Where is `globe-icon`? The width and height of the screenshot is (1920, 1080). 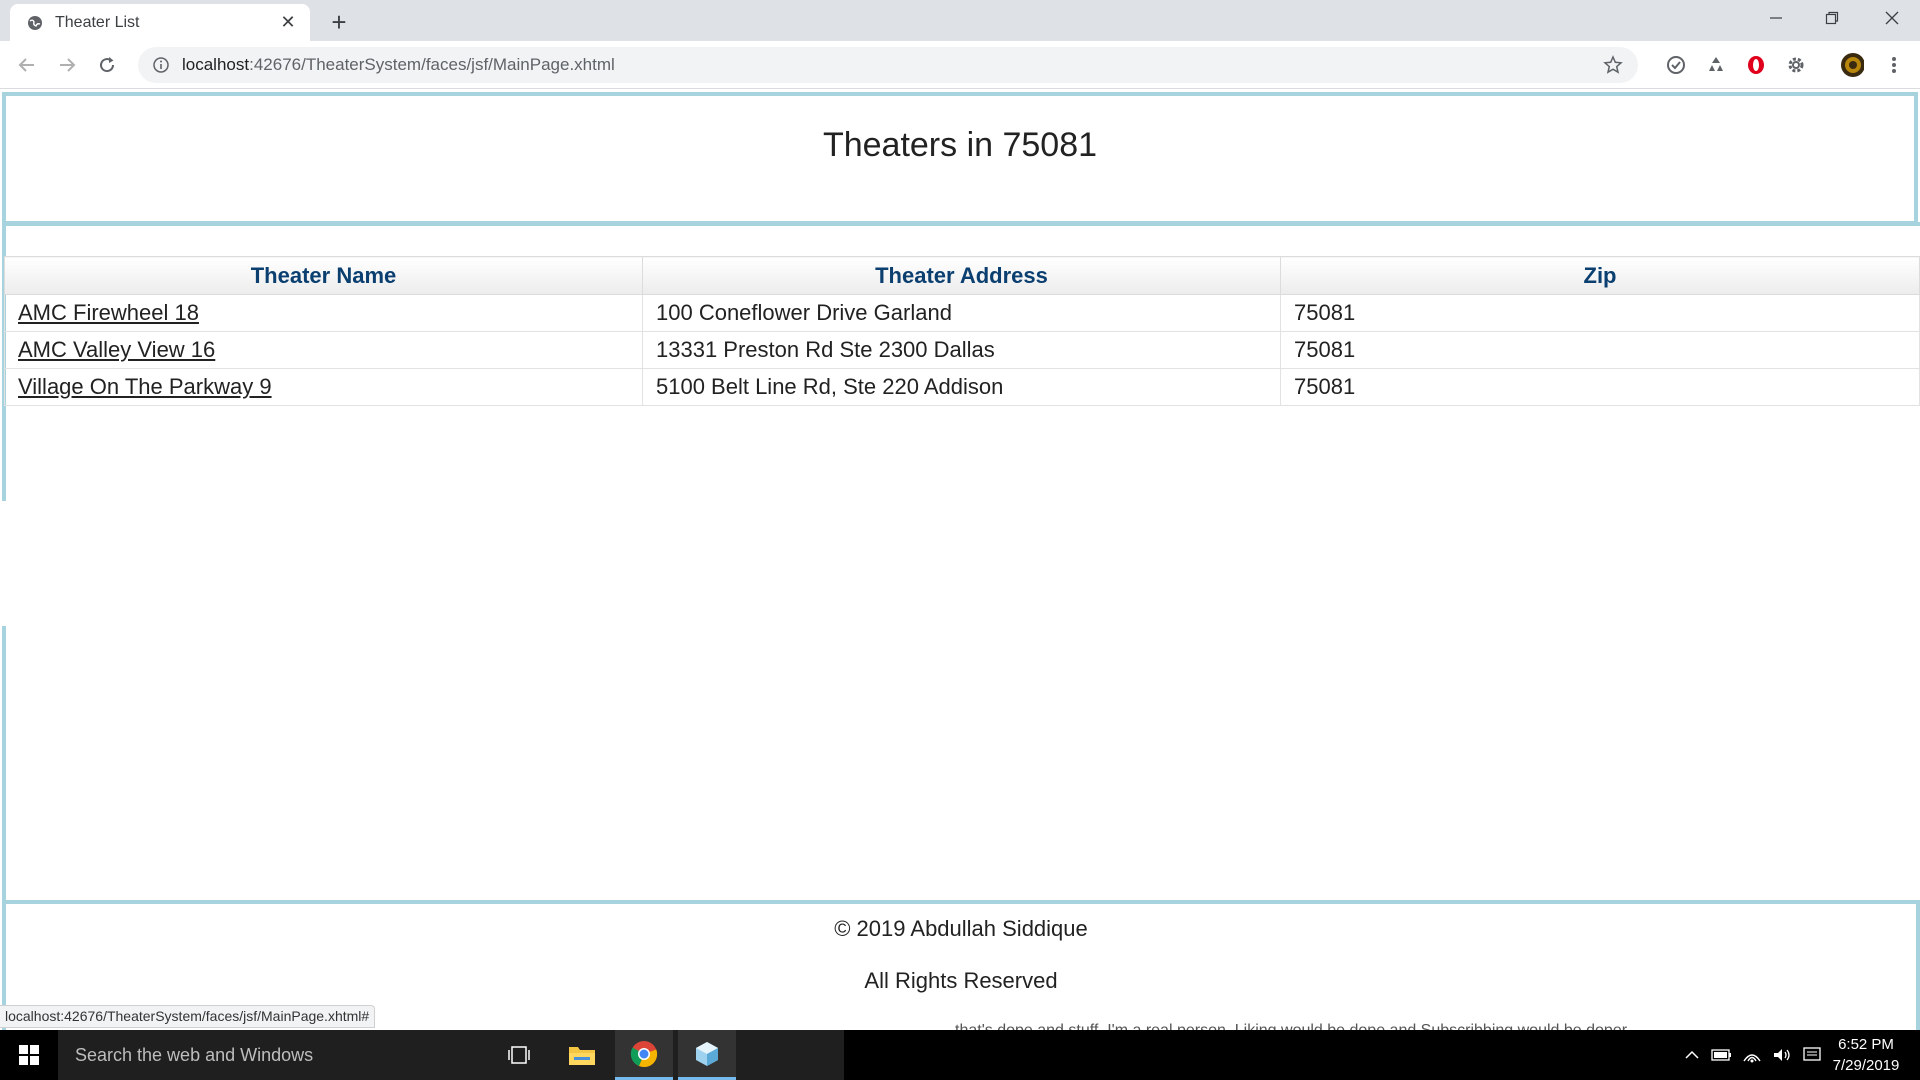
globe-icon is located at coordinates (35, 23).